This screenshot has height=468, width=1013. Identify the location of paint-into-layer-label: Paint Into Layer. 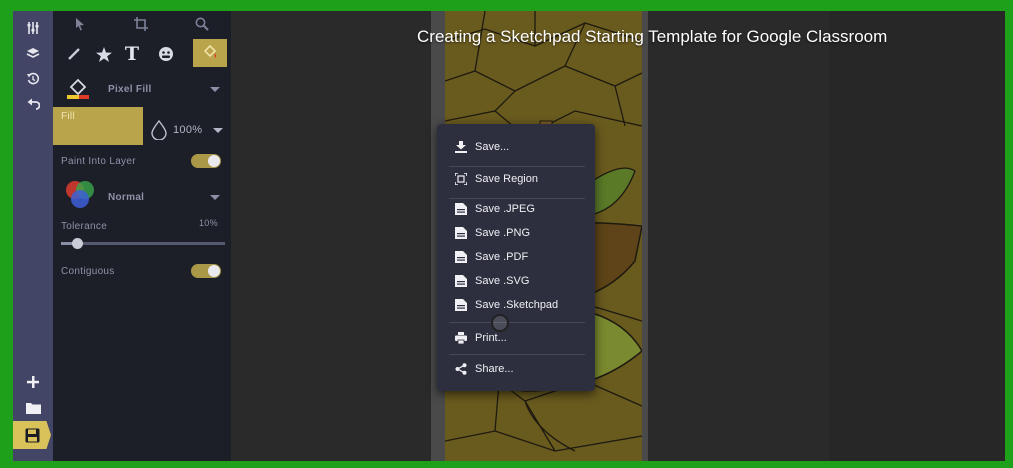
(98, 161).